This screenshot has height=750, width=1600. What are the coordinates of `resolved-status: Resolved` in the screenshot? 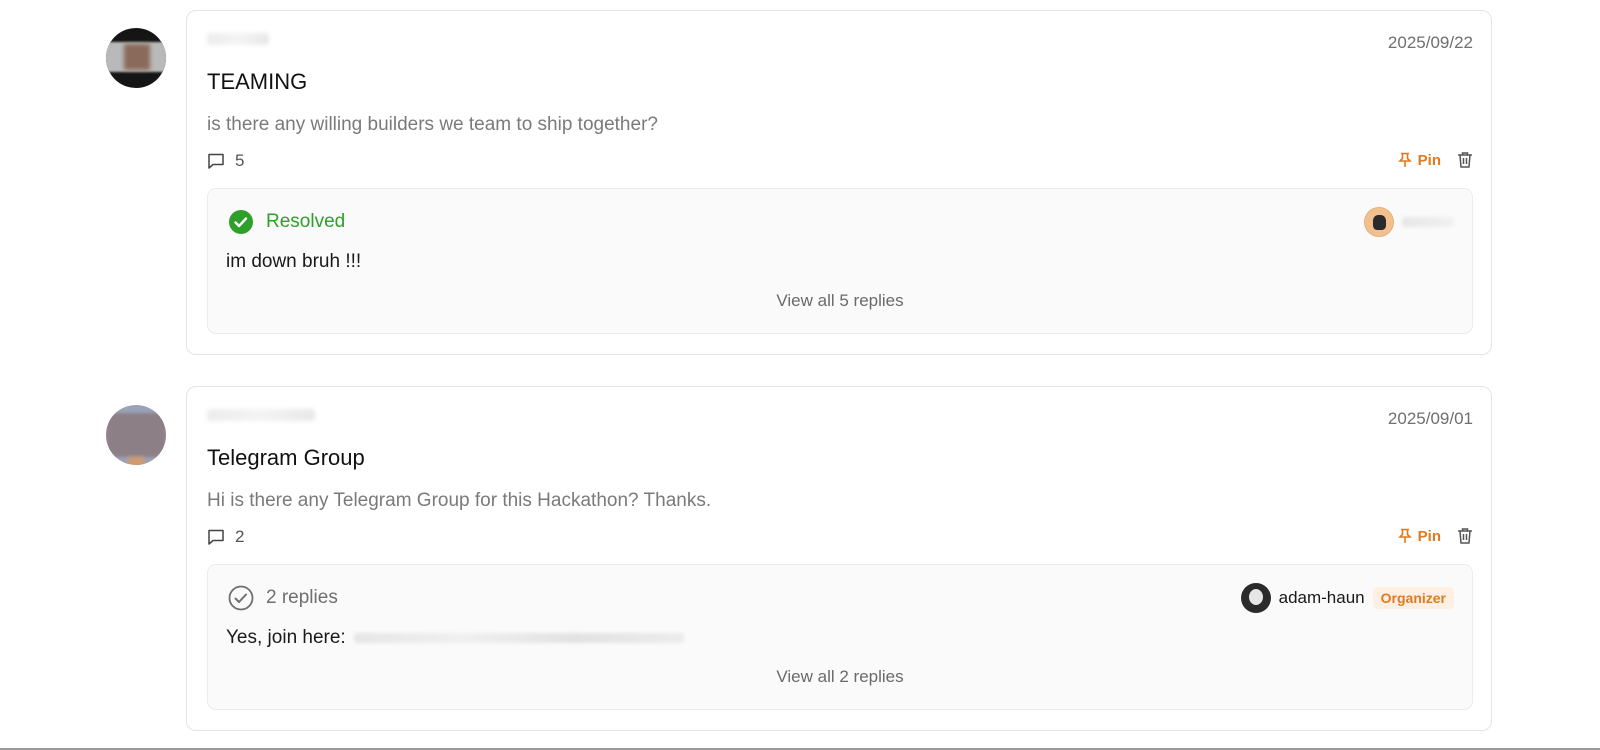 It's located at (286, 222).